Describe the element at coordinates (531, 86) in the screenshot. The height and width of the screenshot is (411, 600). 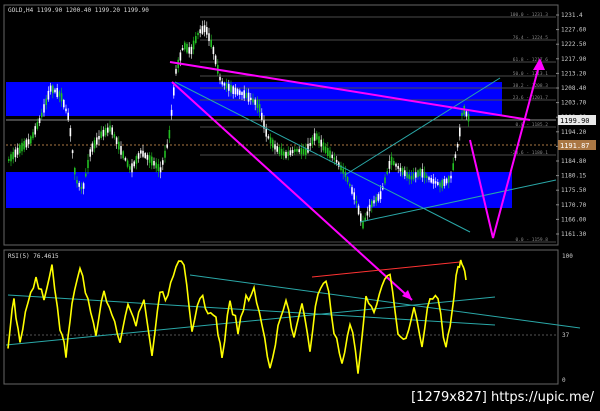
I see `fib-label: 38.2 - 1208.3` at that location.